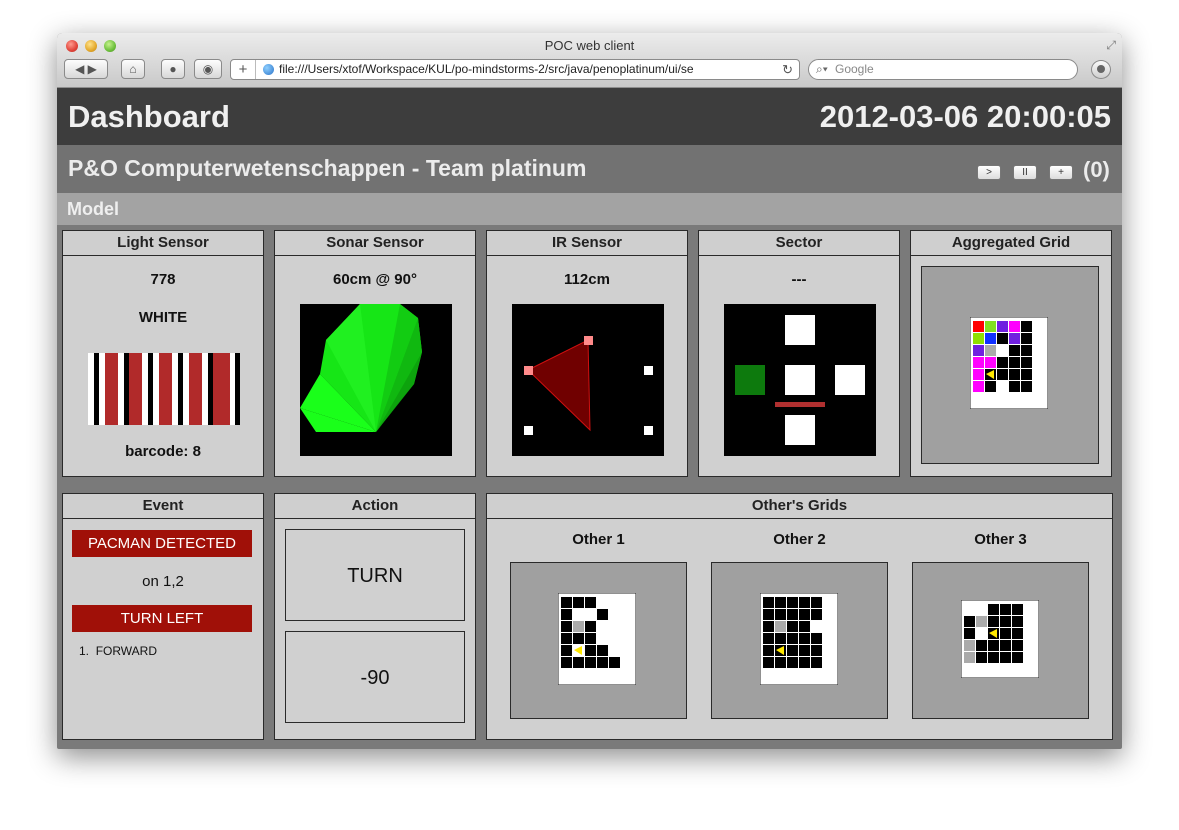  I want to click on search-input: ⌕▾ Google, so click(943, 69).